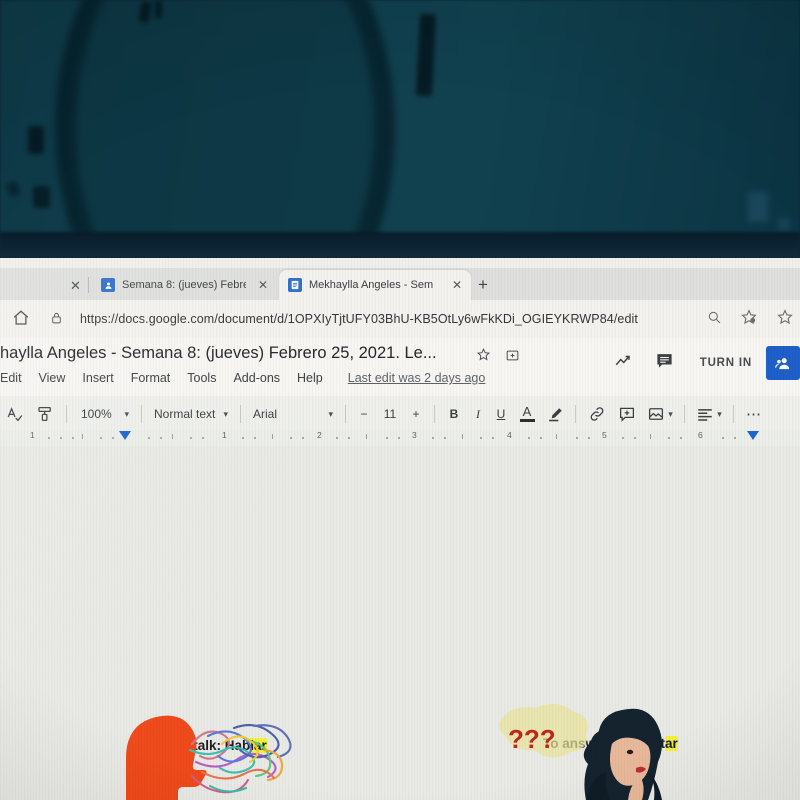  What do you see at coordinates (364, 414) in the screenshot?
I see `decrease-font-size-button: −` at bounding box center [364, 414].